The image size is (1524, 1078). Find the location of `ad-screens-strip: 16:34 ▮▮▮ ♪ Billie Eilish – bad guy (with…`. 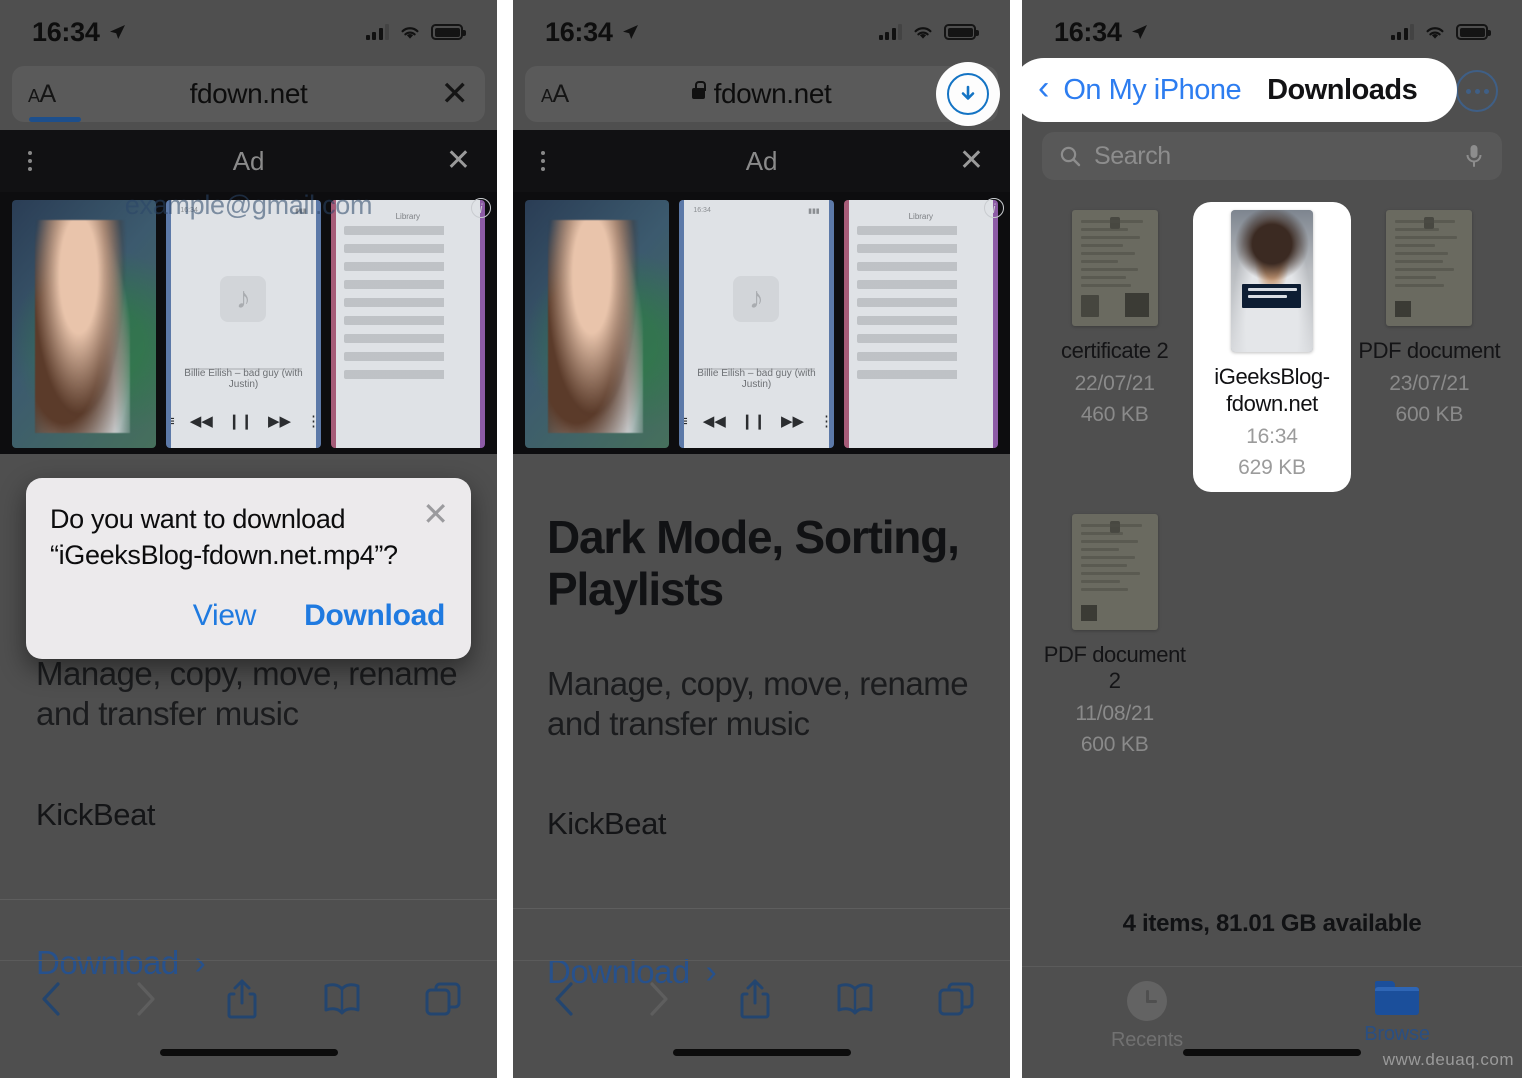

ad-screens-strip: 16:34 ▮▮▮ ♪ Billie Eilish – bad guy (with… is located at coordinates (761, 324).